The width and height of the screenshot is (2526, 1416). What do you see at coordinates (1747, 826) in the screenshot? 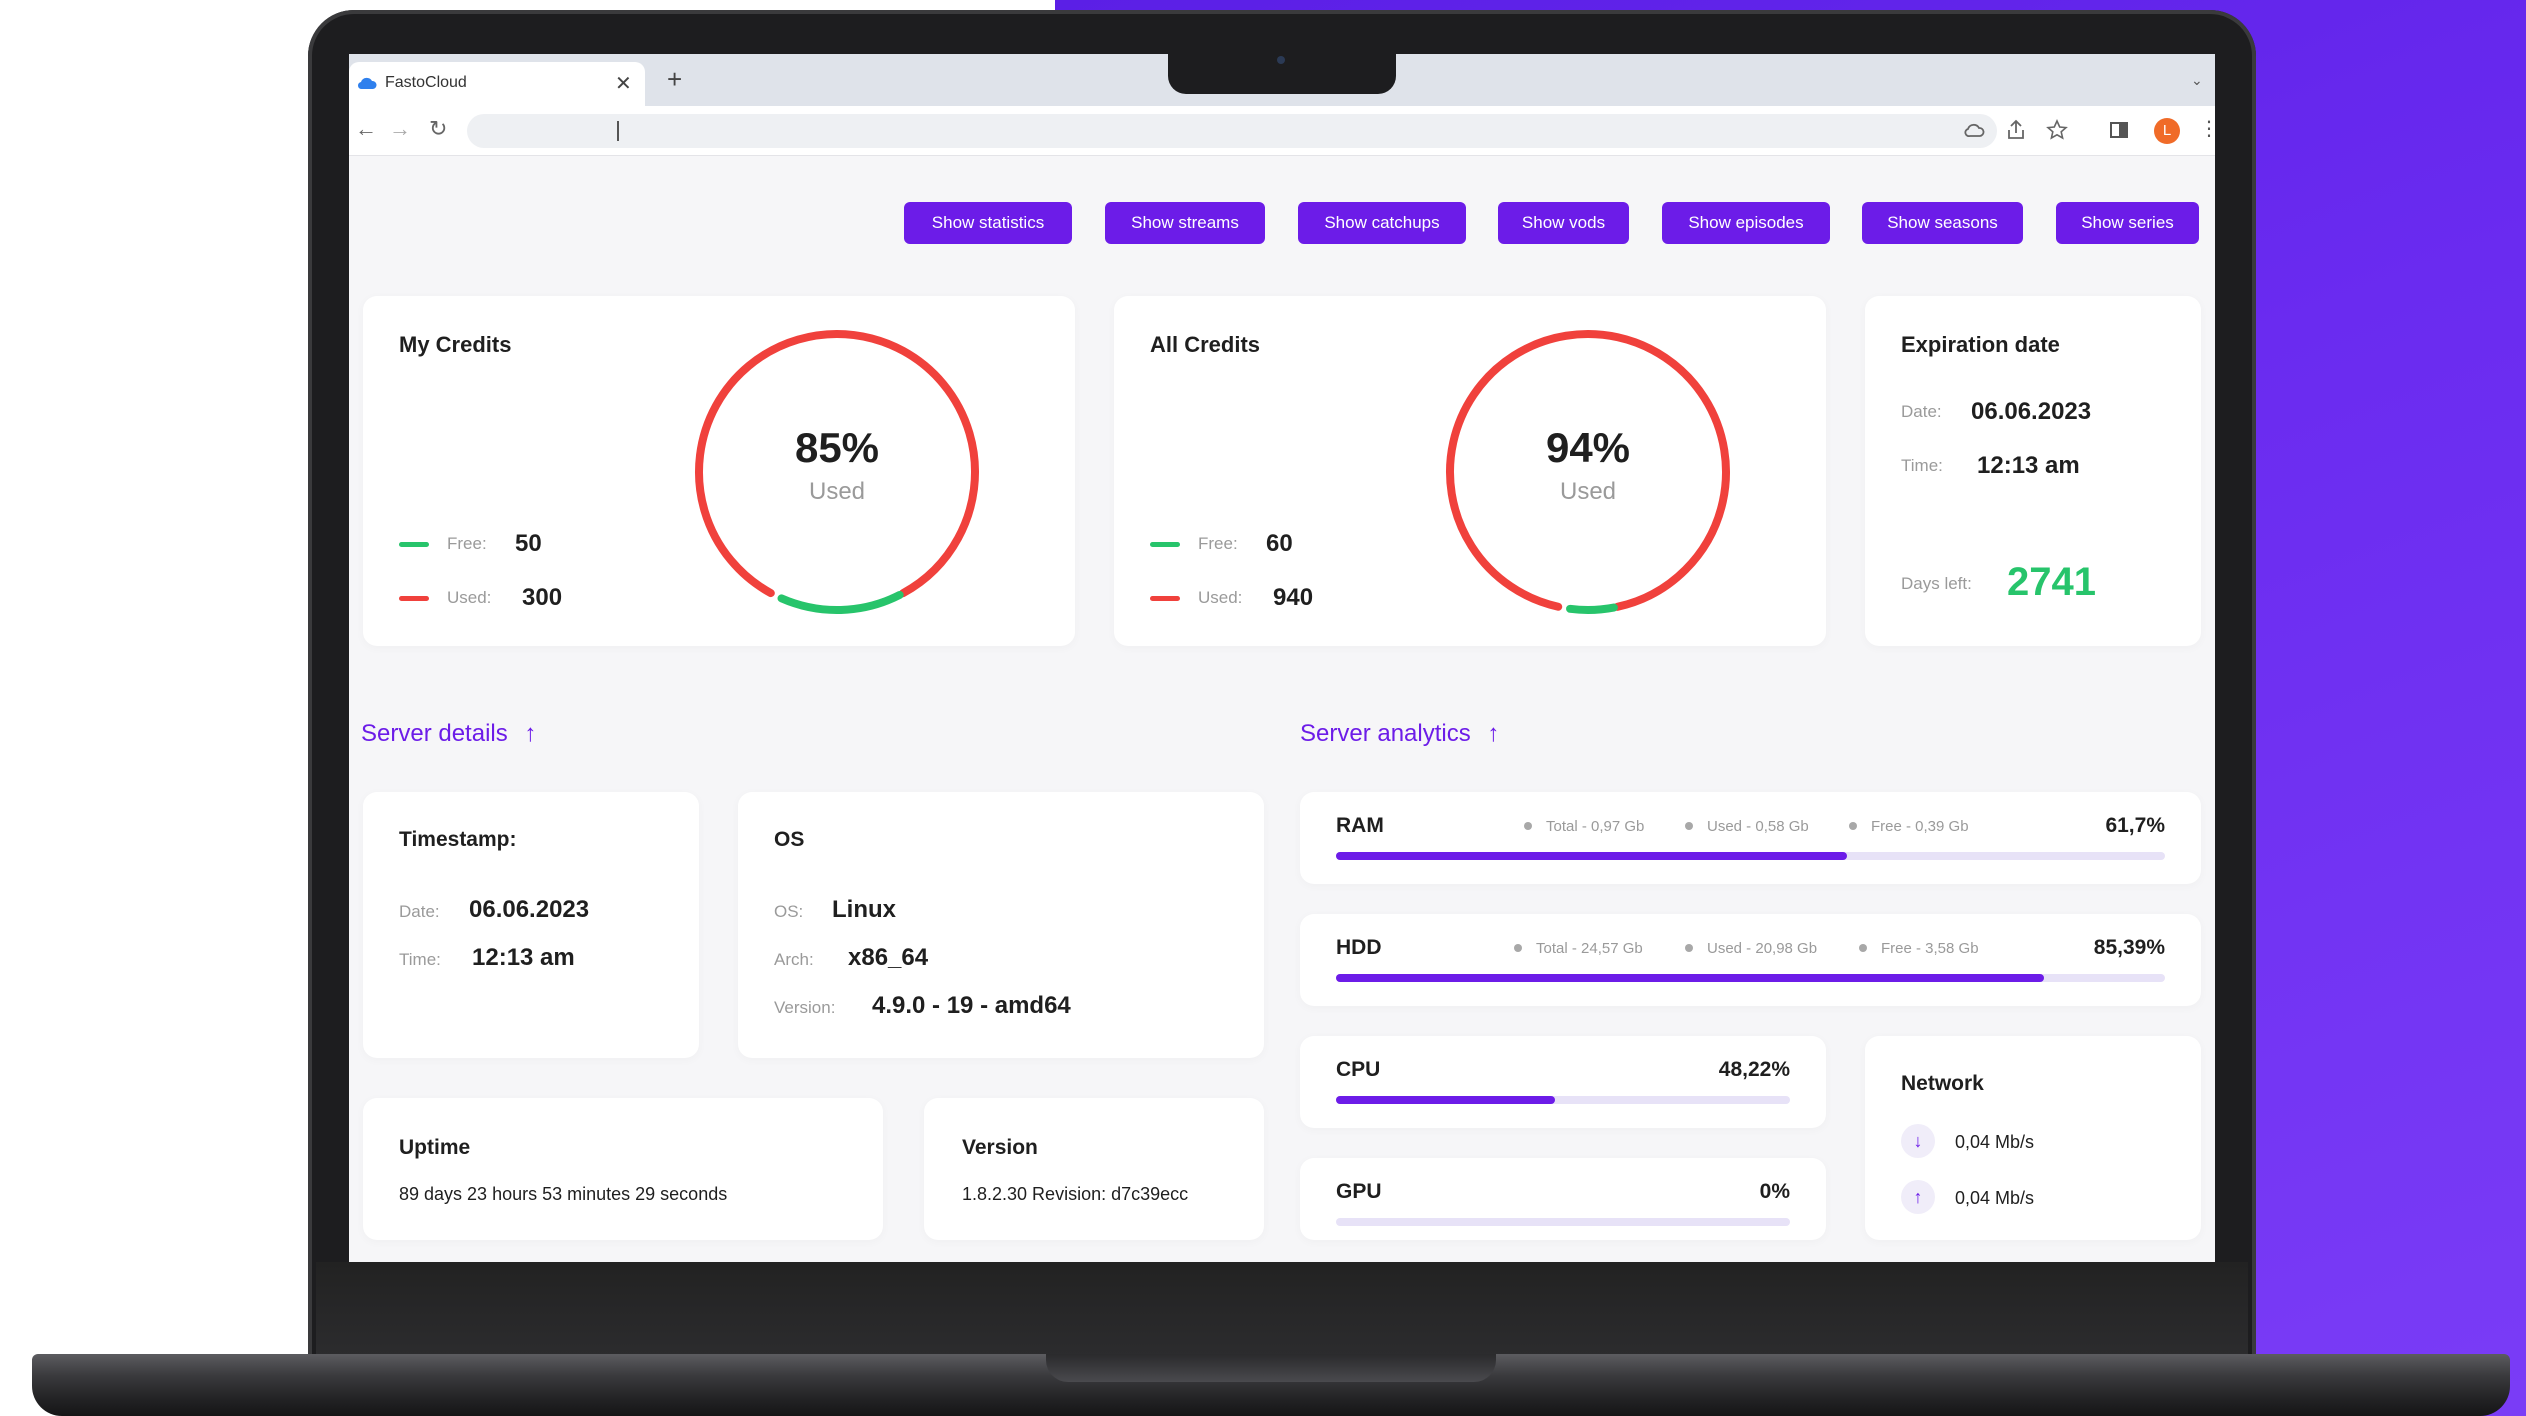
I see `ram-used: Used - 0,58 Gb` at bounding box center [1747, 826].